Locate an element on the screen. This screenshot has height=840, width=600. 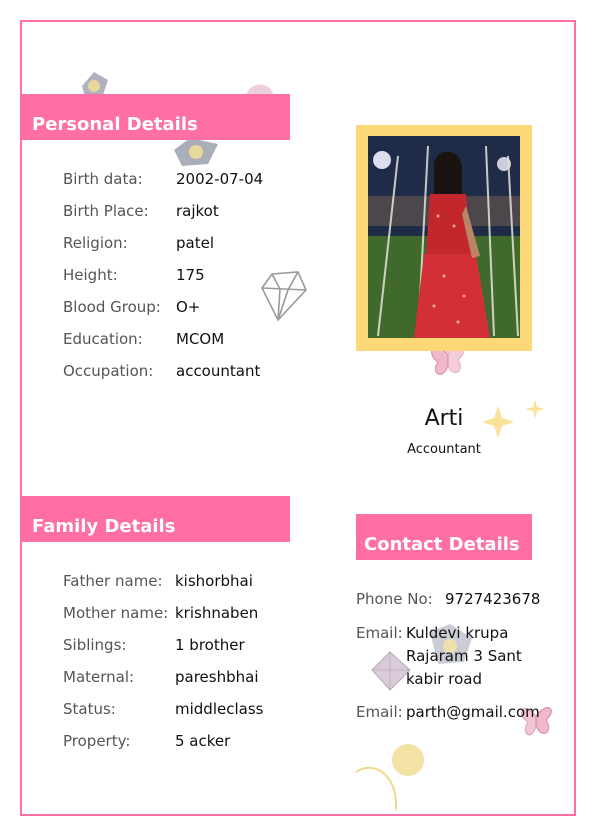
field-value: MCOM is located at coordinates (200, 339).